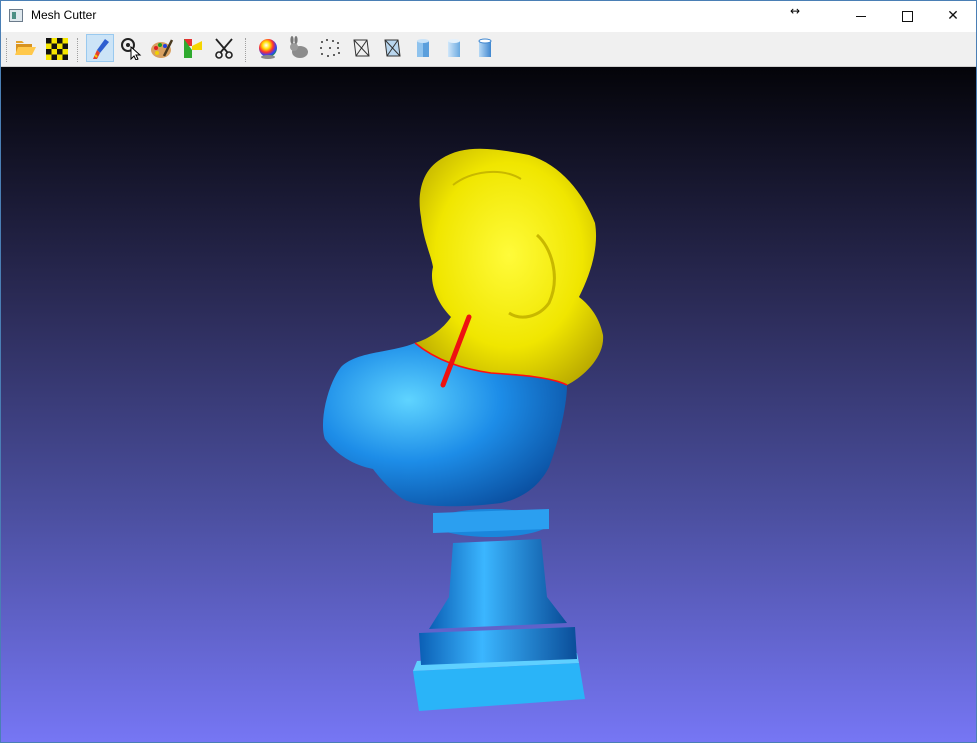 The width and height of the screenshot is (977, 743). I want to click on cut-button, so click(224, 48).